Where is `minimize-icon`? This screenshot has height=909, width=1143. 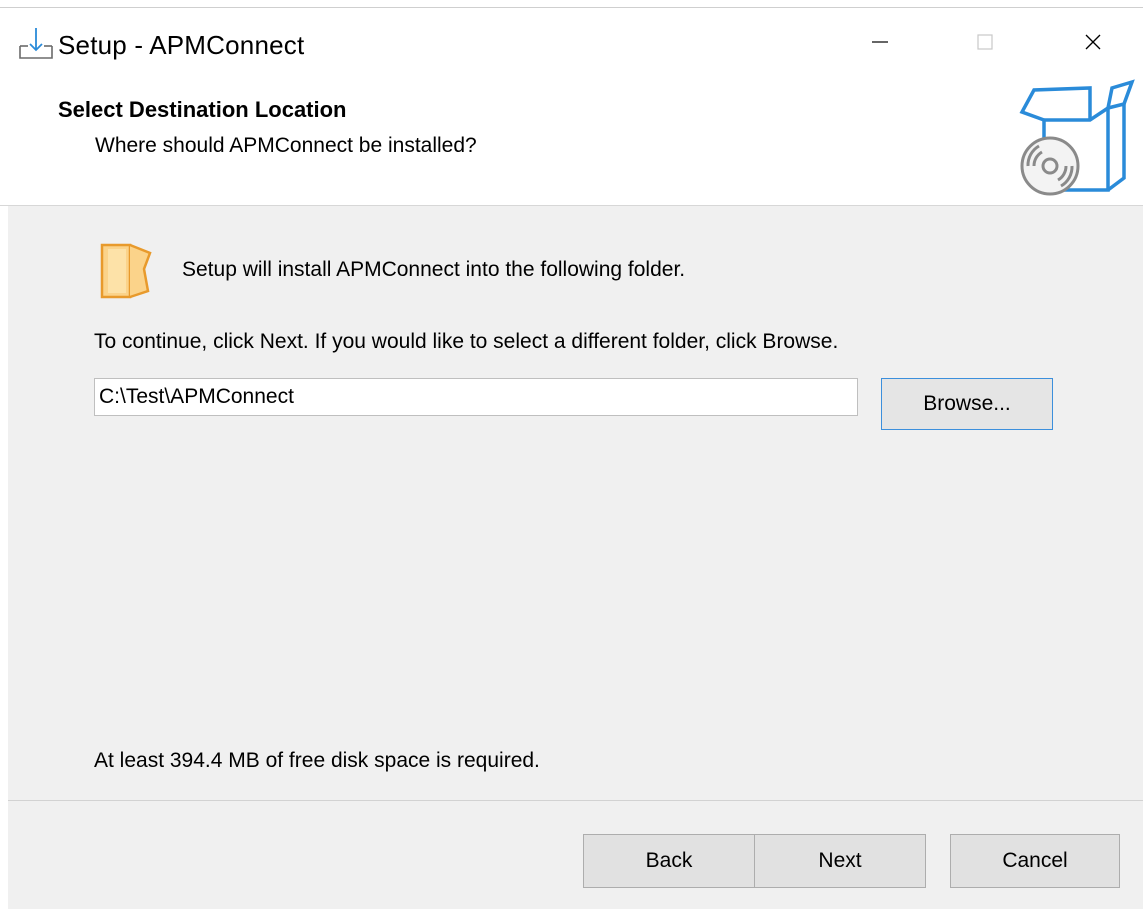 minimize-icon is located at coordinates (880, 44).